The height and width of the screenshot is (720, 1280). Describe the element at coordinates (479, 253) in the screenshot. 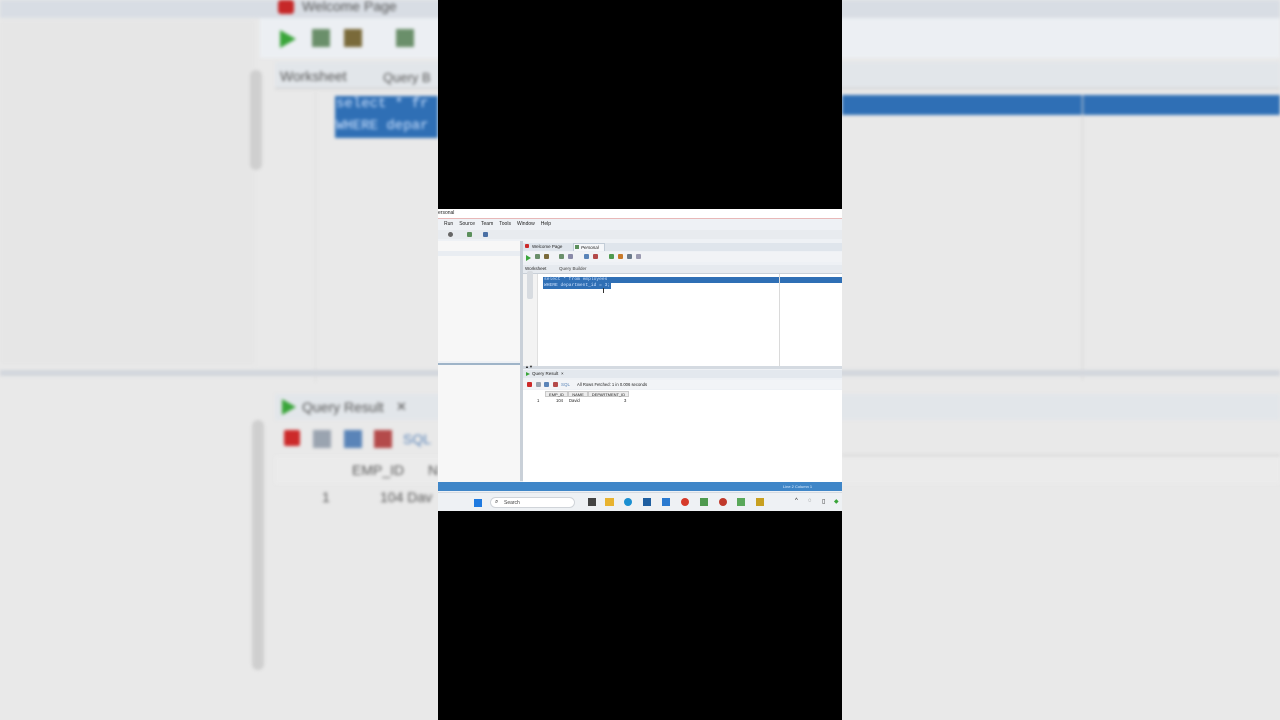

I see `connections-toolbar` at that location.